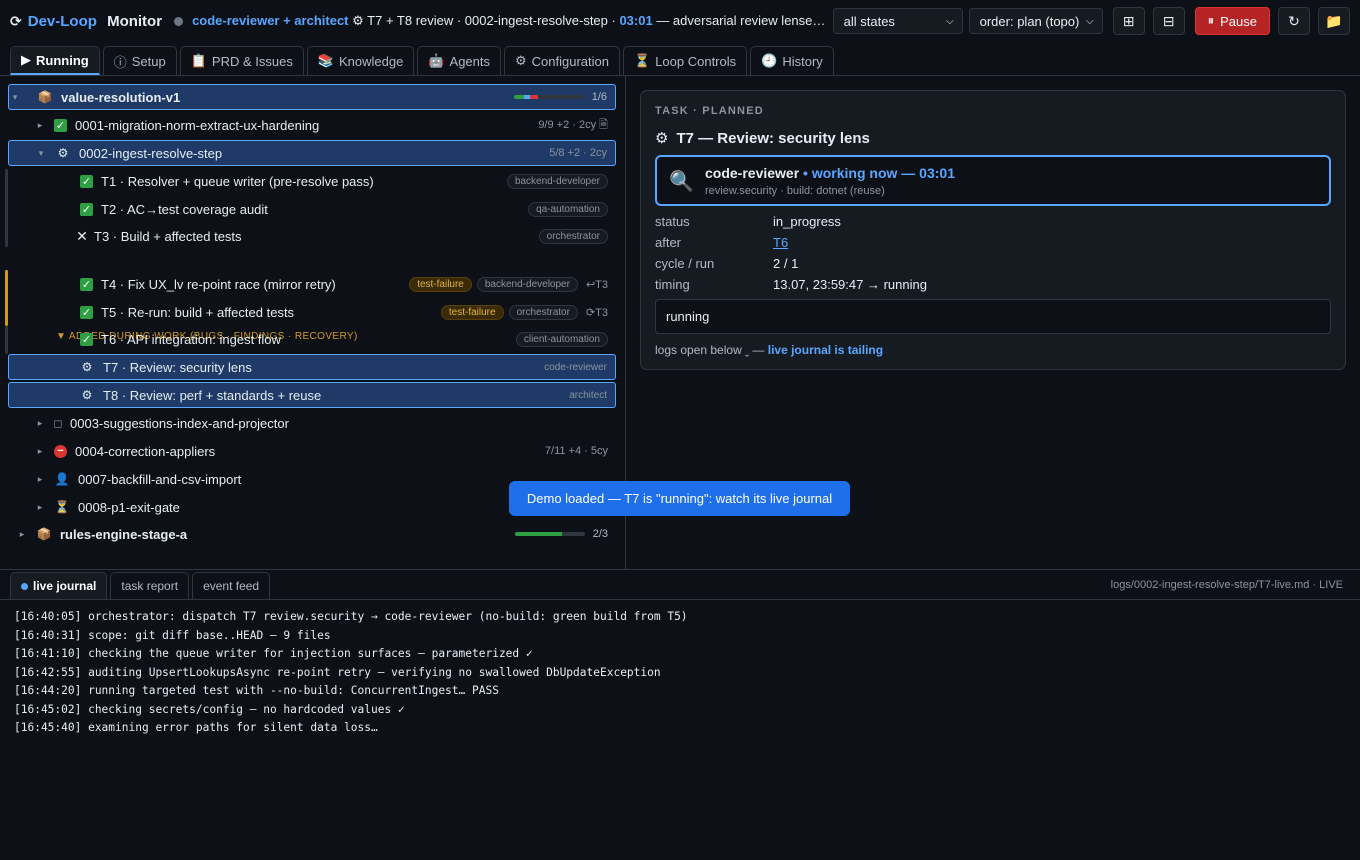 The width and height of the screenshot is (1360, 860). I want to click on tree-row-issue: ▸ ◻ 0003-suggestions-index-and-projector, so click(312, 423).